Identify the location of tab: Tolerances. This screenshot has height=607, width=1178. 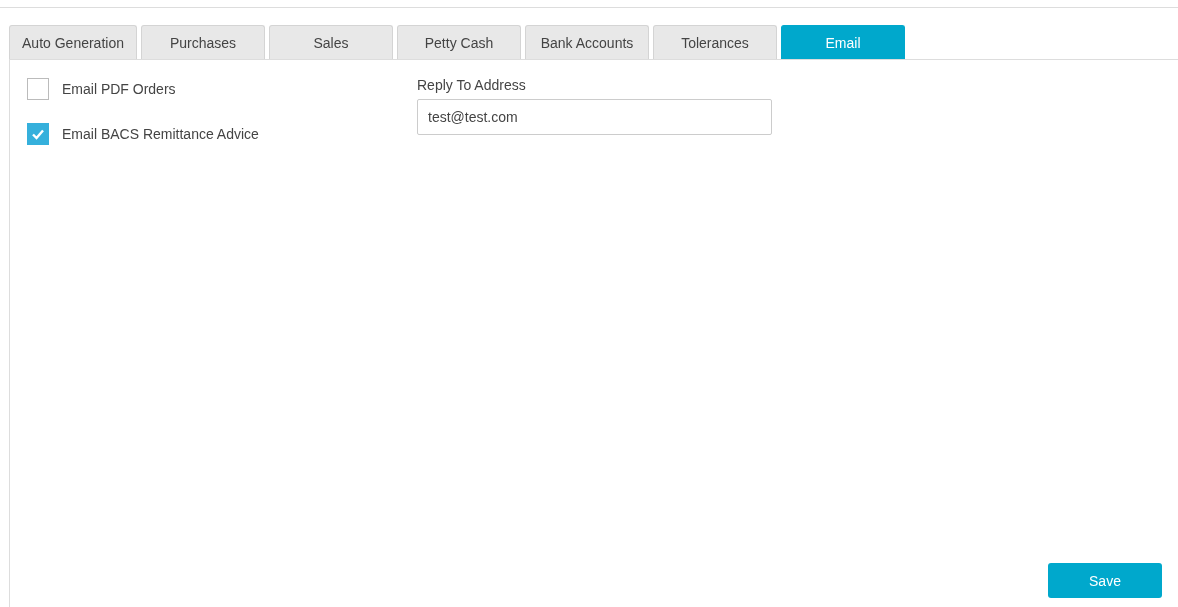
(715, 42).